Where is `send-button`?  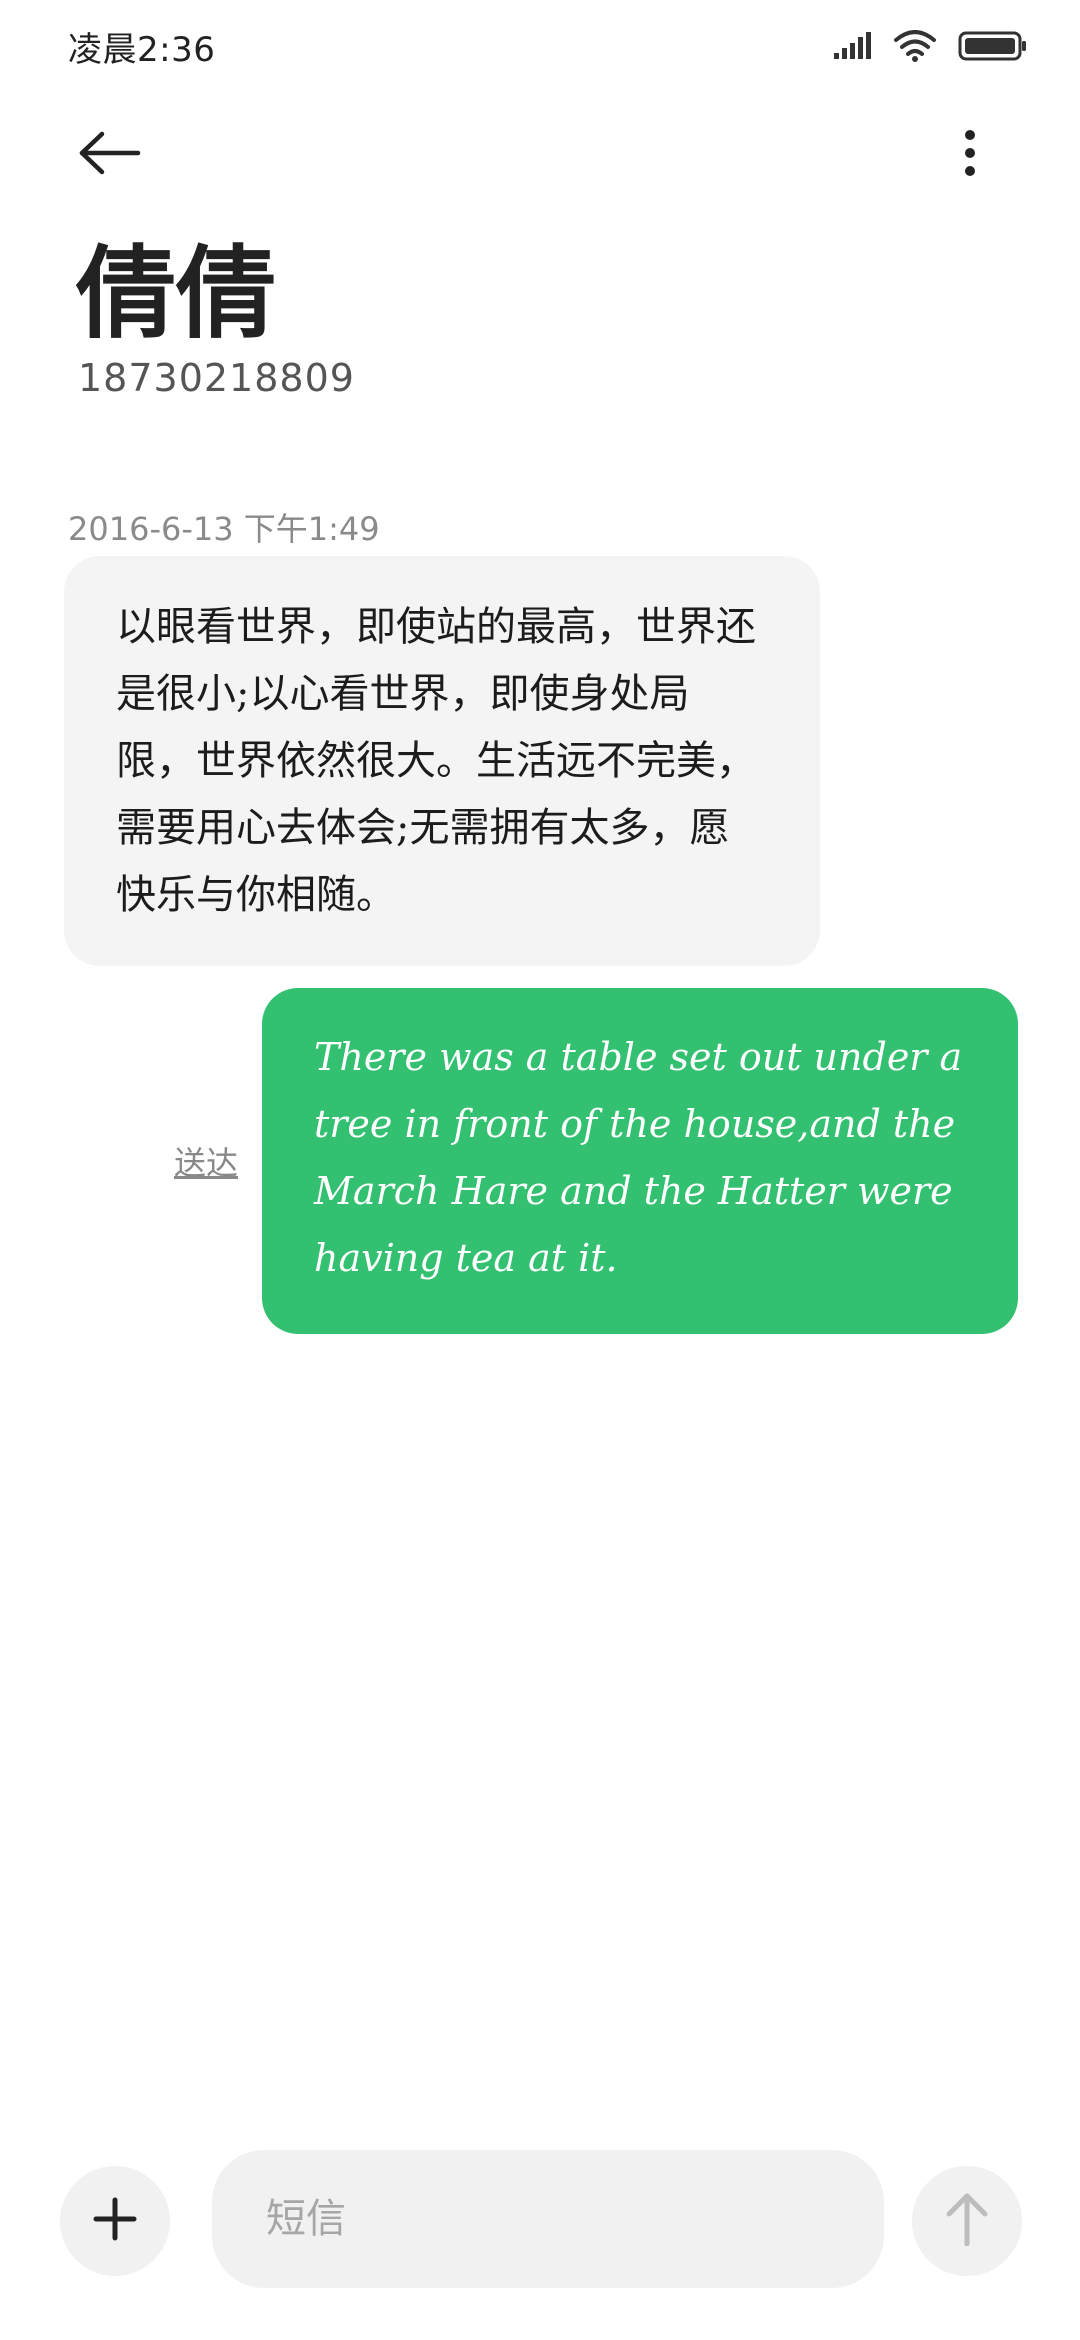 send-button is located at coordinates (967, 2221).